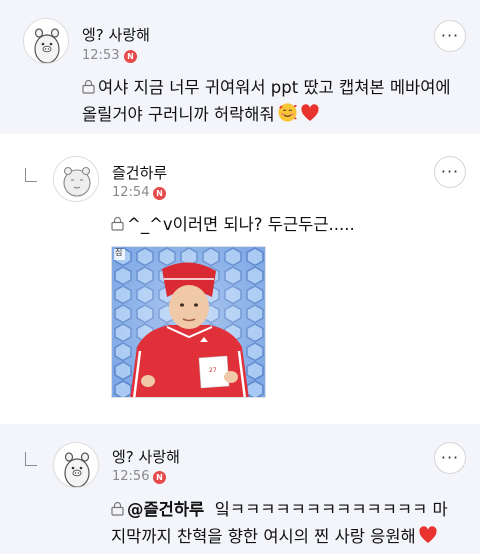  What do you see at coordinates (178, 114) in the screenshot?
I see `comment-text-line-2: 올릴거야 구러니까 허락해줘` at bounding box center [178, 114].